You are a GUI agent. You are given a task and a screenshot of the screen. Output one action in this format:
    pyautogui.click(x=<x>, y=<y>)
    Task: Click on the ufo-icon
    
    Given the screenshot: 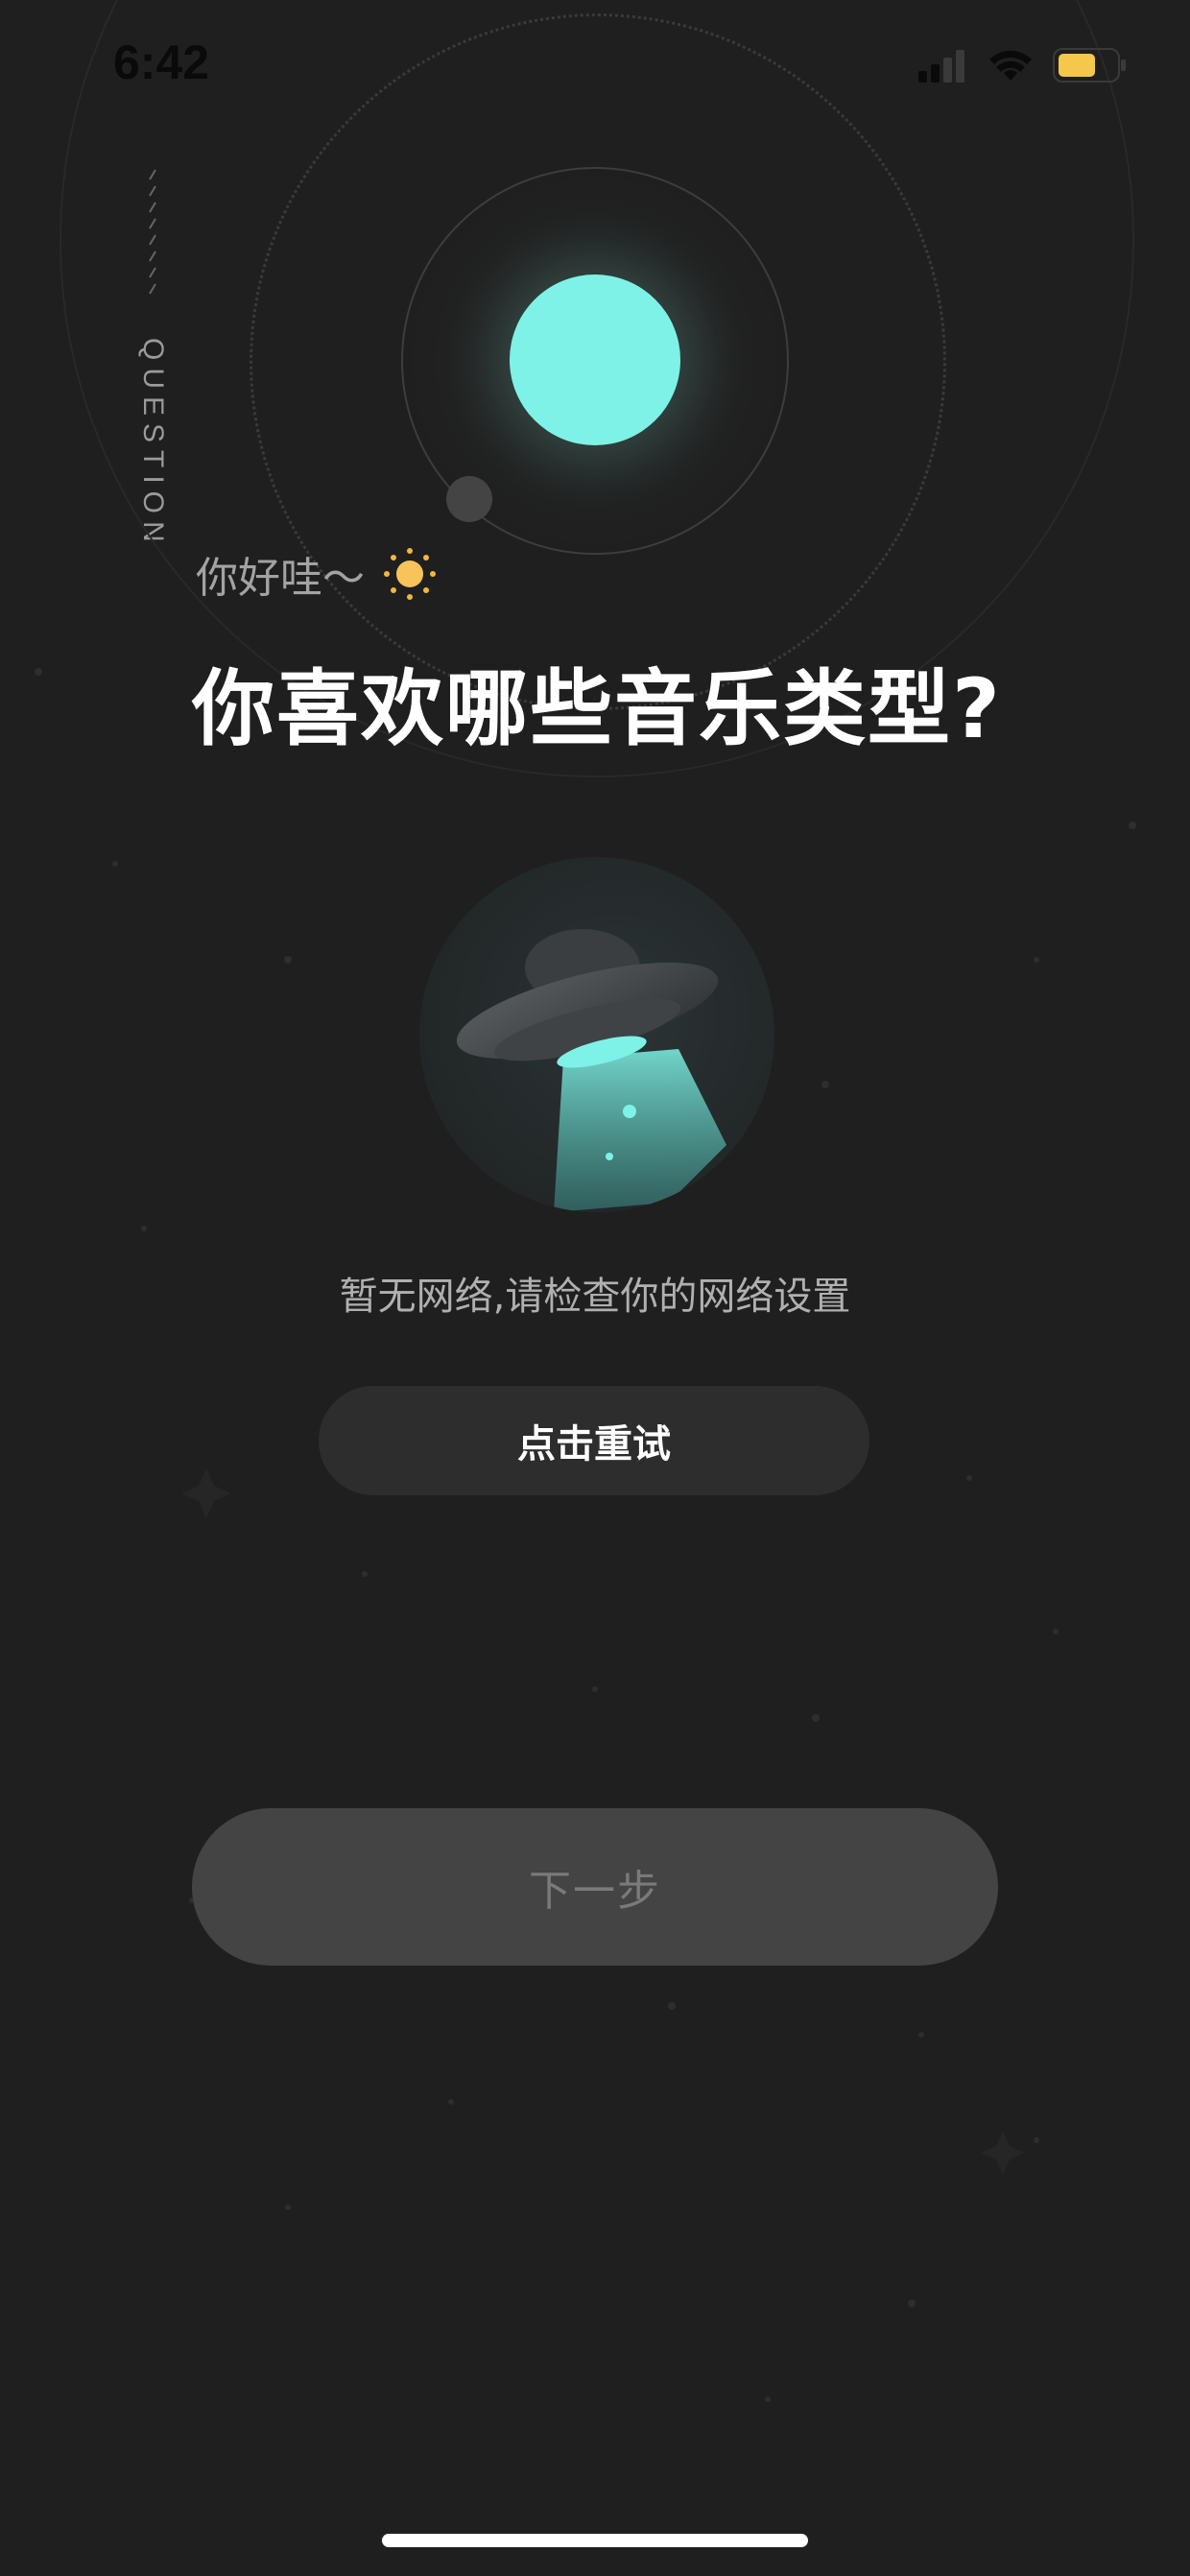 What is the action you would take?
    pyautogui.click(x=591, y=1070)
    